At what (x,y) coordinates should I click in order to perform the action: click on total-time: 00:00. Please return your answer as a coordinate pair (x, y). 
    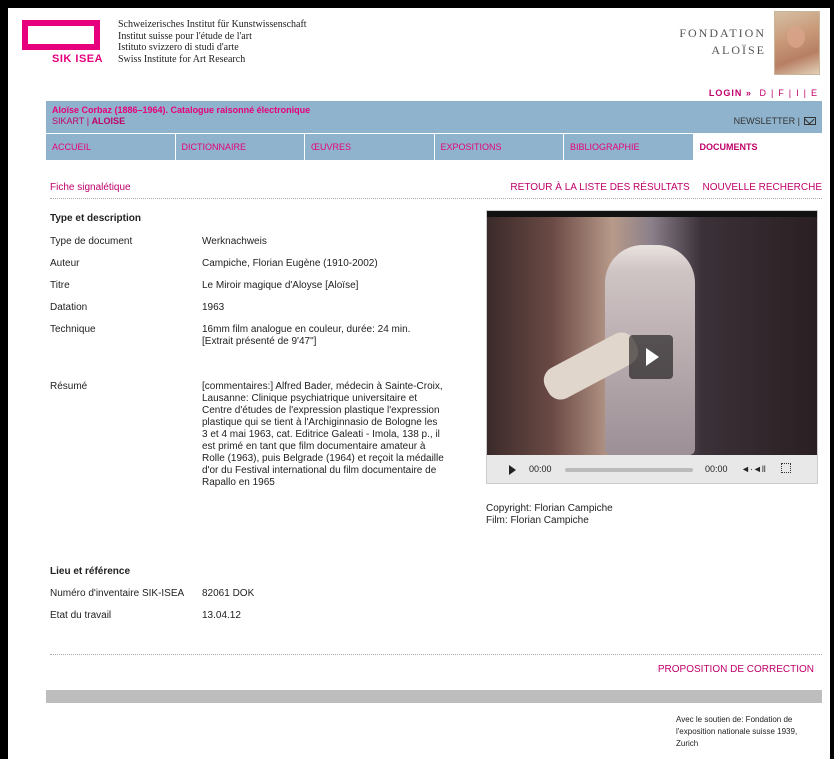
    Looking at the image, I should click on (716, 469).